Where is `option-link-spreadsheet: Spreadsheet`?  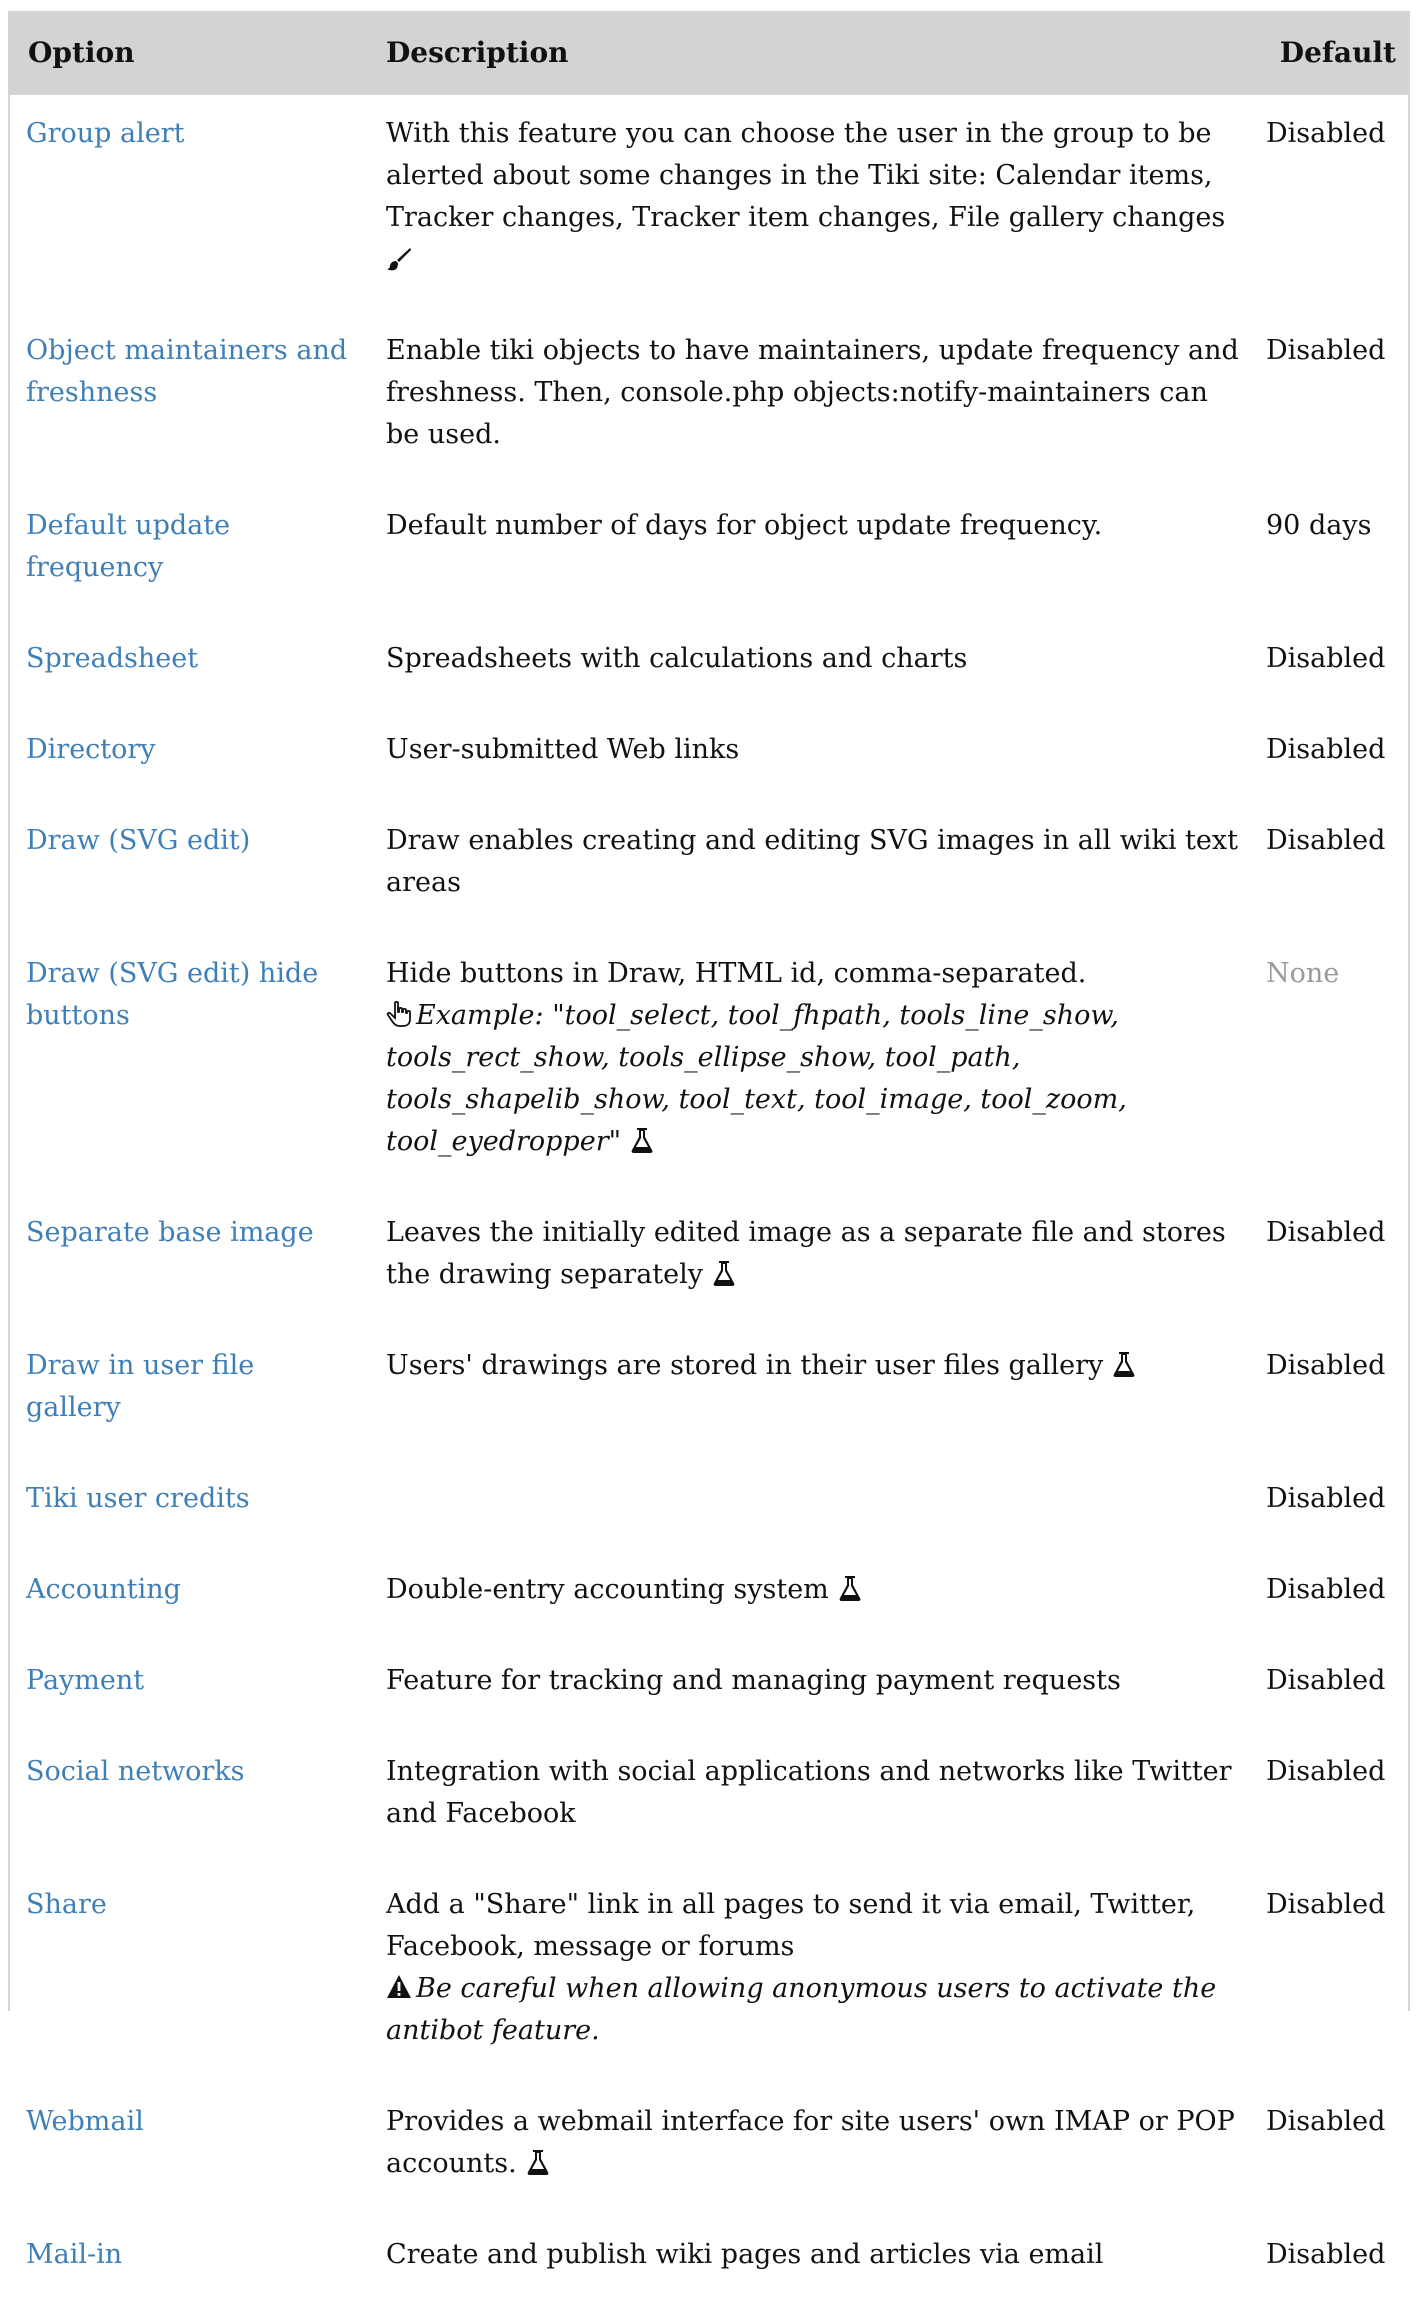 option-link-spreadsheet: Spreadsheet is located at coordinates (112, 658).